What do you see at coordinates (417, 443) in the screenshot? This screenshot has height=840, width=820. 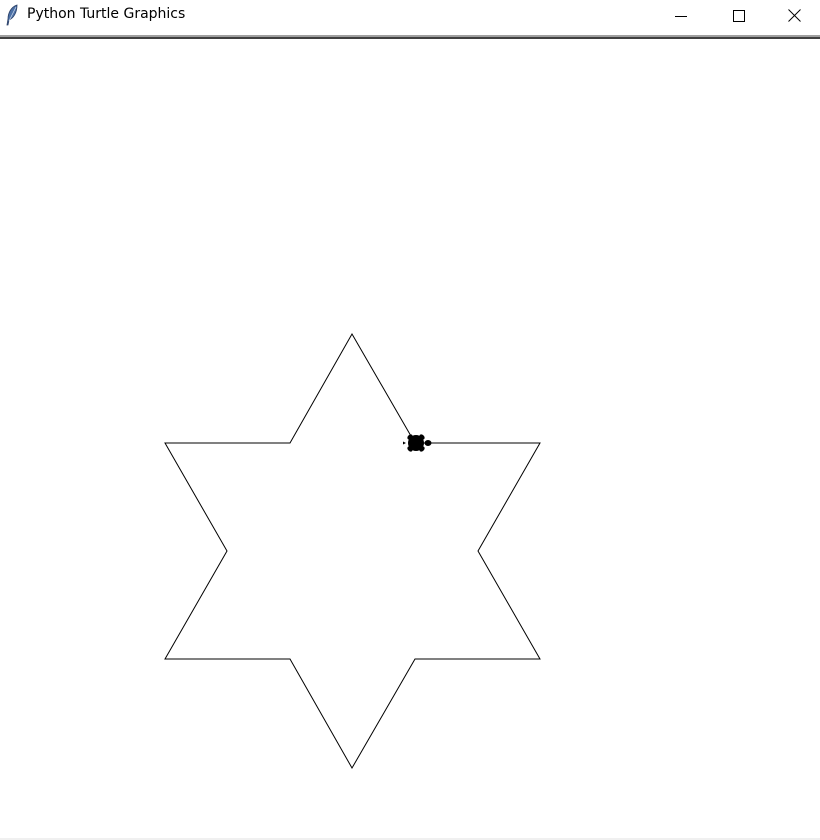 I see `turtle-cursor` at bounding box center [417, 443].